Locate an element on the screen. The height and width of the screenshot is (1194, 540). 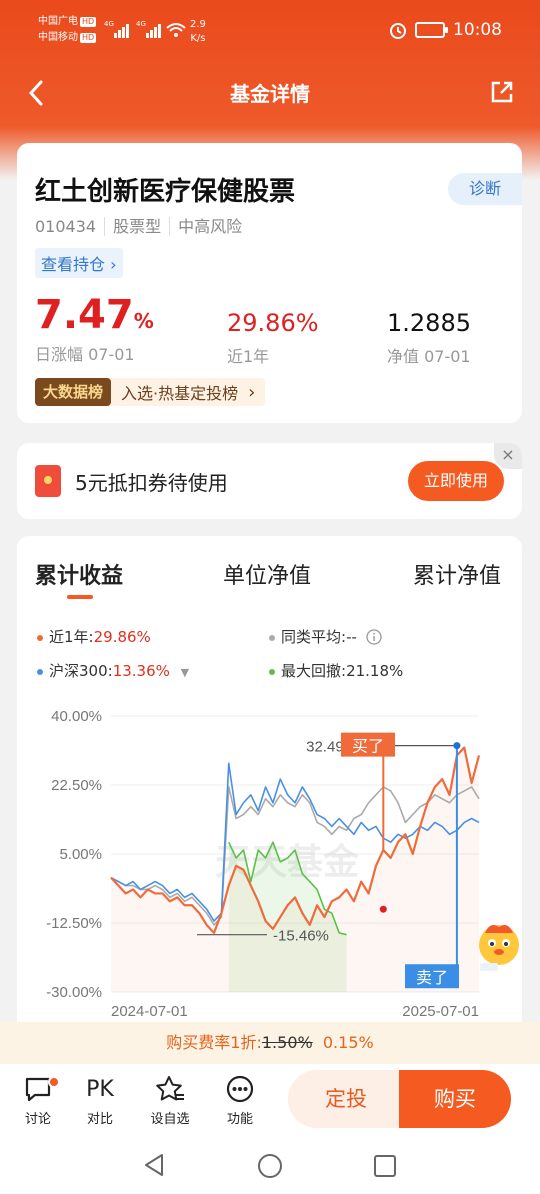
sell-marker-dot is located at coordinates (457, 746).